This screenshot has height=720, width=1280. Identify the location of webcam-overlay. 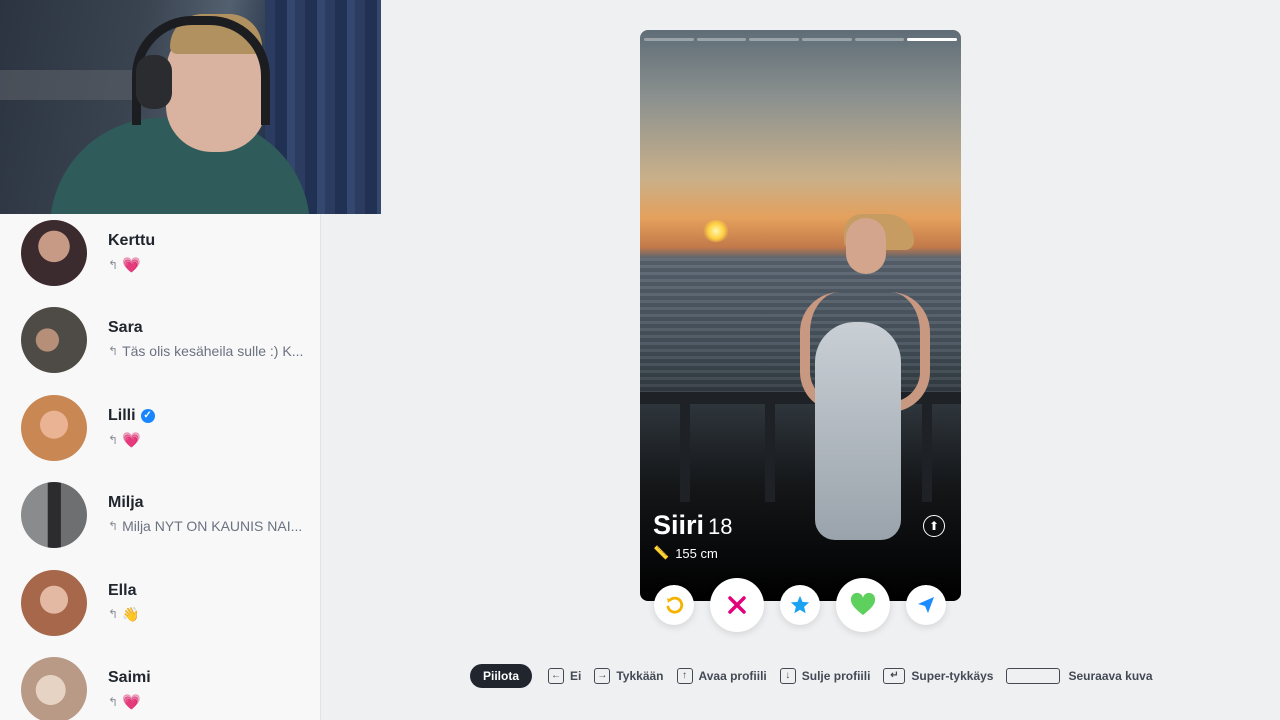
(190, 107).